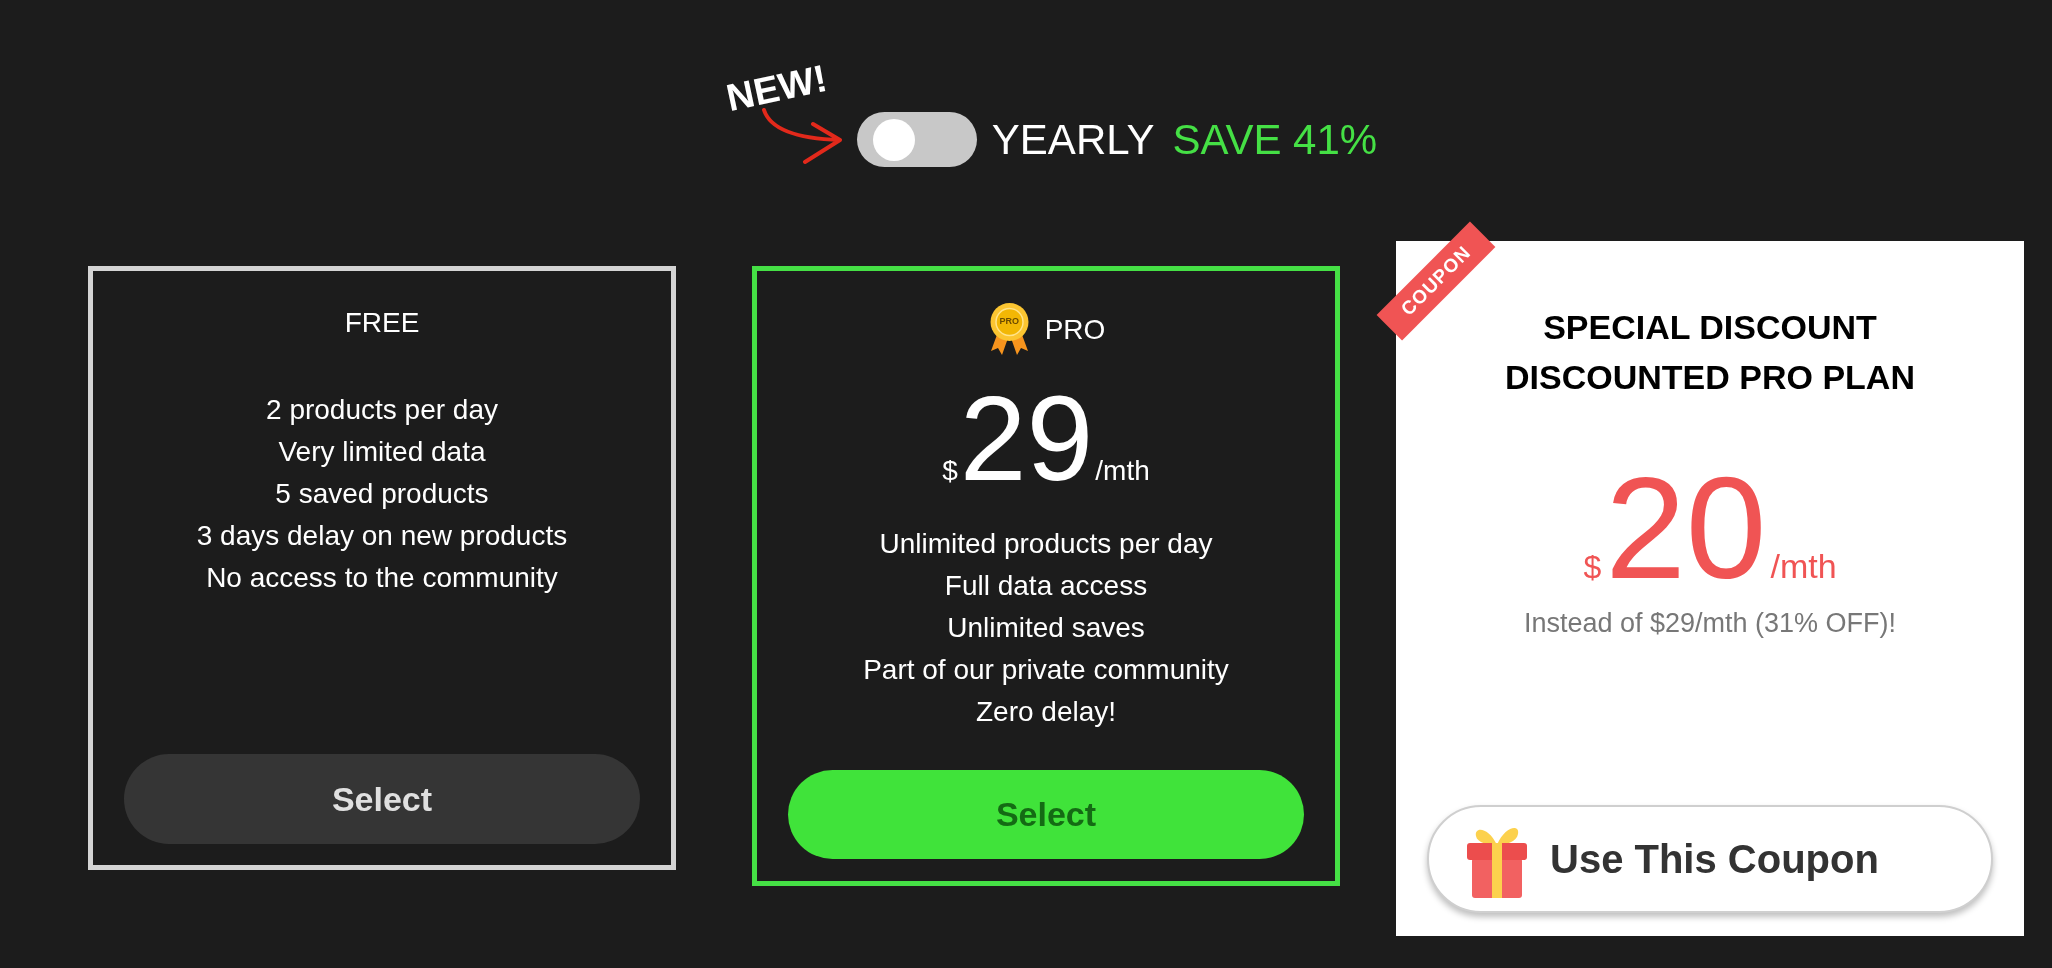  What do you see at coordinates (1275, 139) in the screenshot?
I see `savings-label: SAVE 41%` at bounding box center [1275, 139].